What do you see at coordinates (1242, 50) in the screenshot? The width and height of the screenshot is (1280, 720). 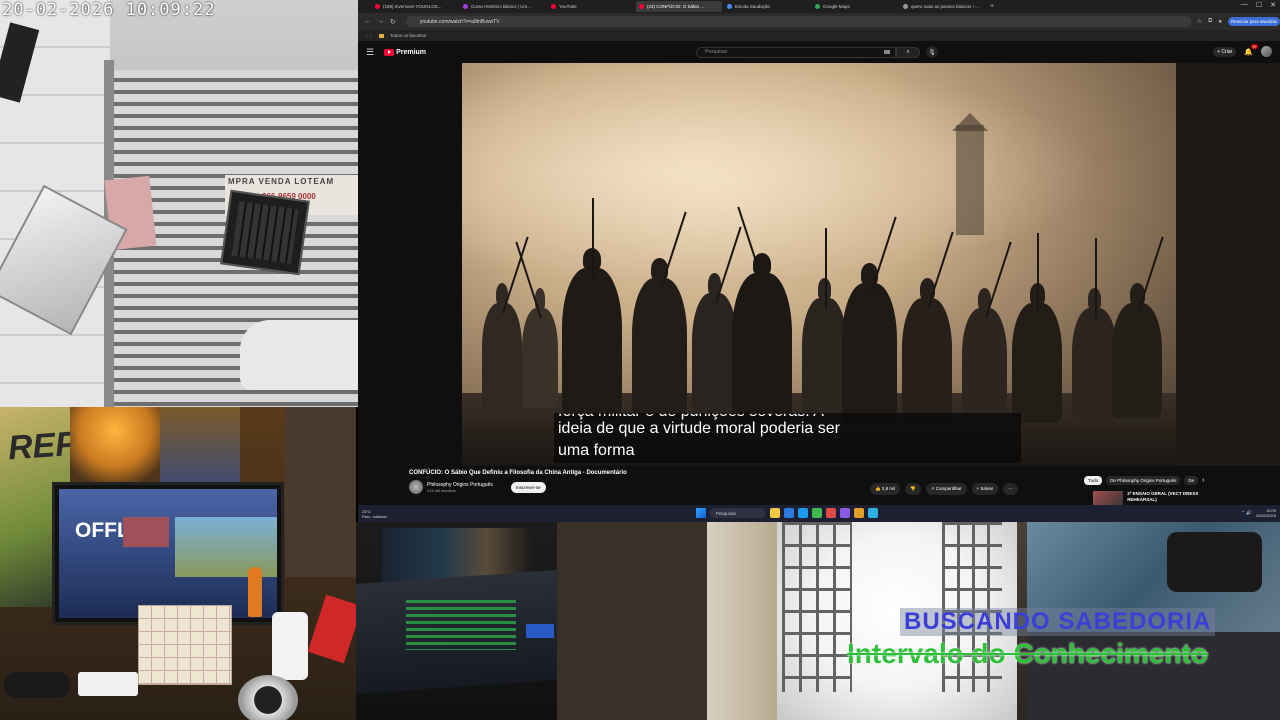 I see `youtube-header-right: + Criar 🔔 9+` at bounding box center [1242, 50].